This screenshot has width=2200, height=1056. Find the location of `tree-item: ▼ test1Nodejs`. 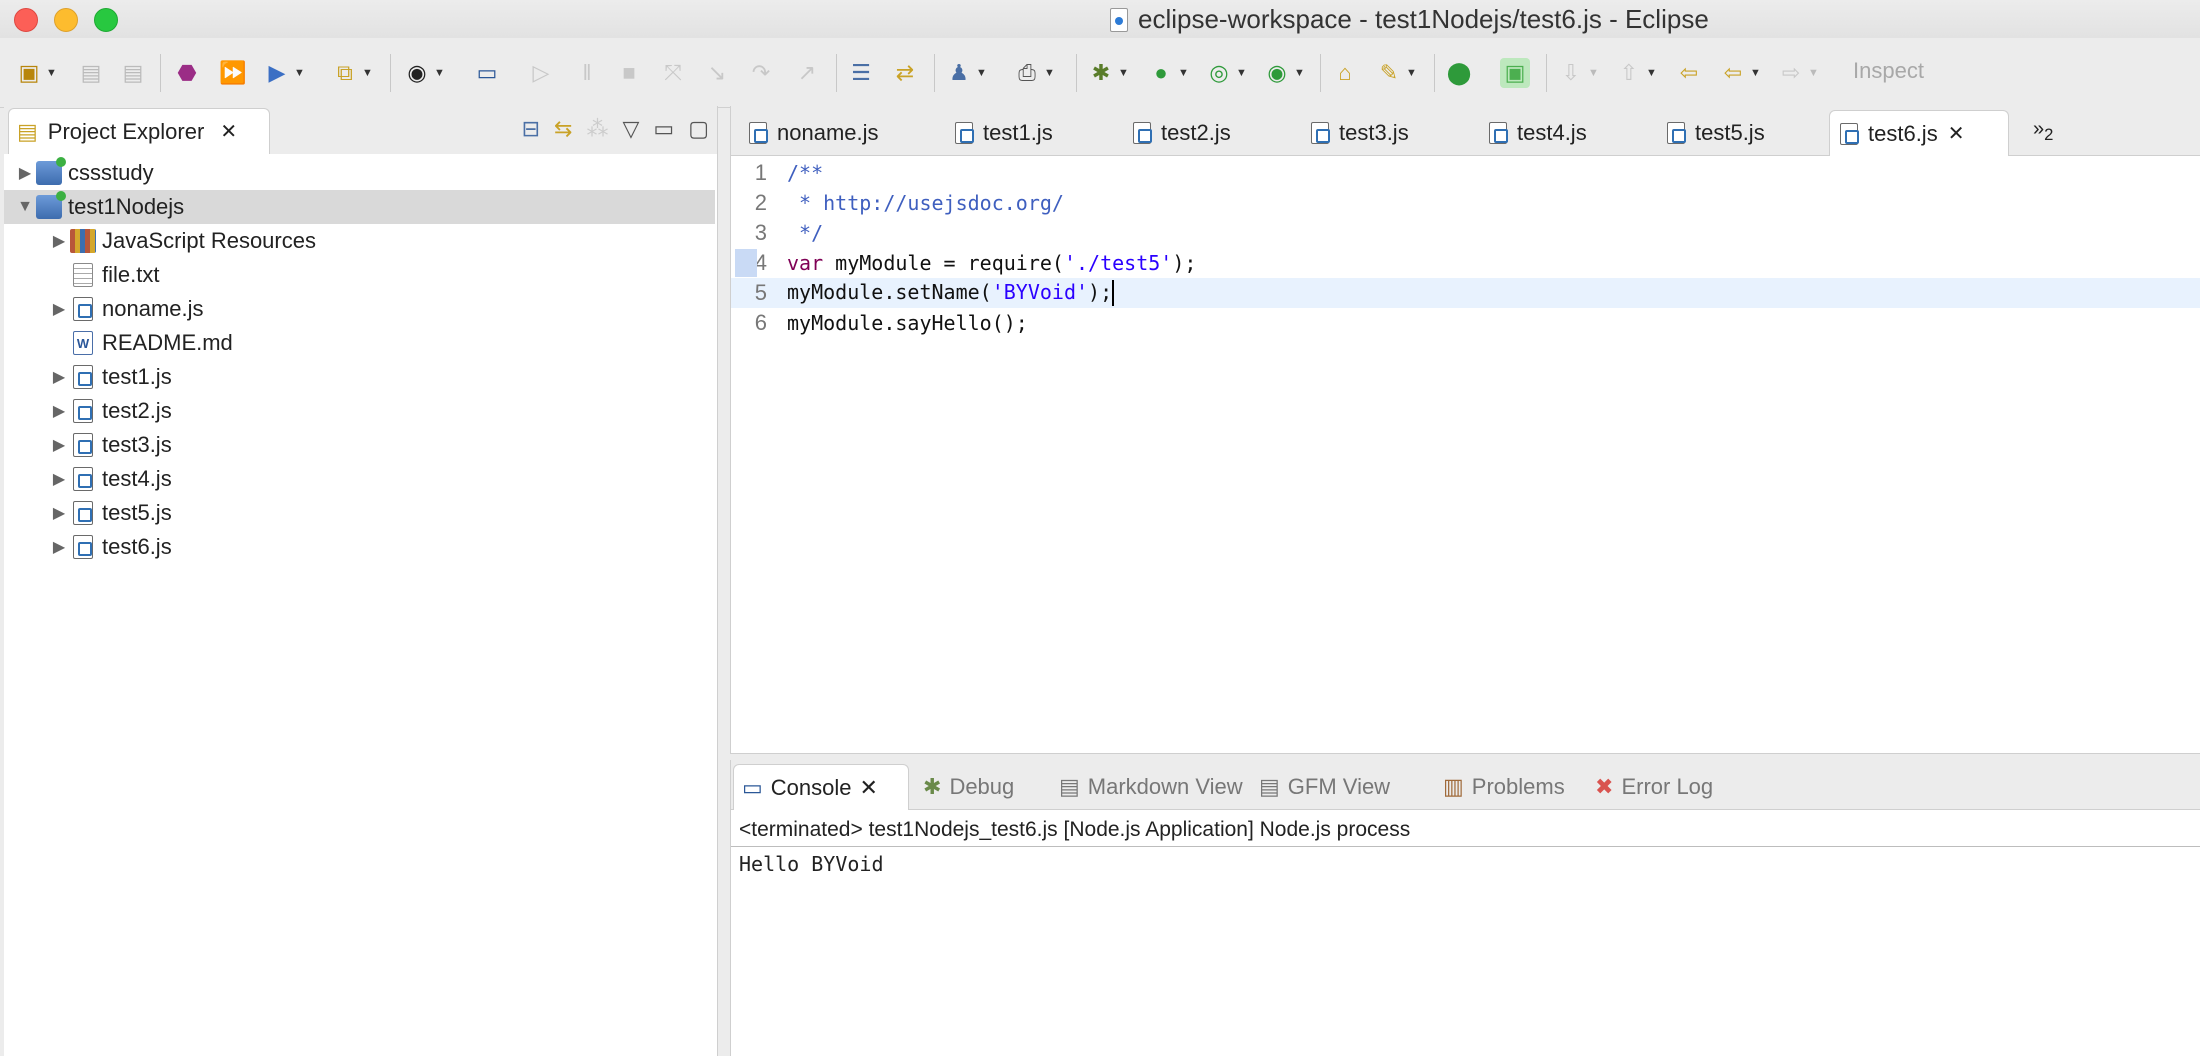

tree-item: ▼ test1Nodejs is located at coordinates (359, 207).